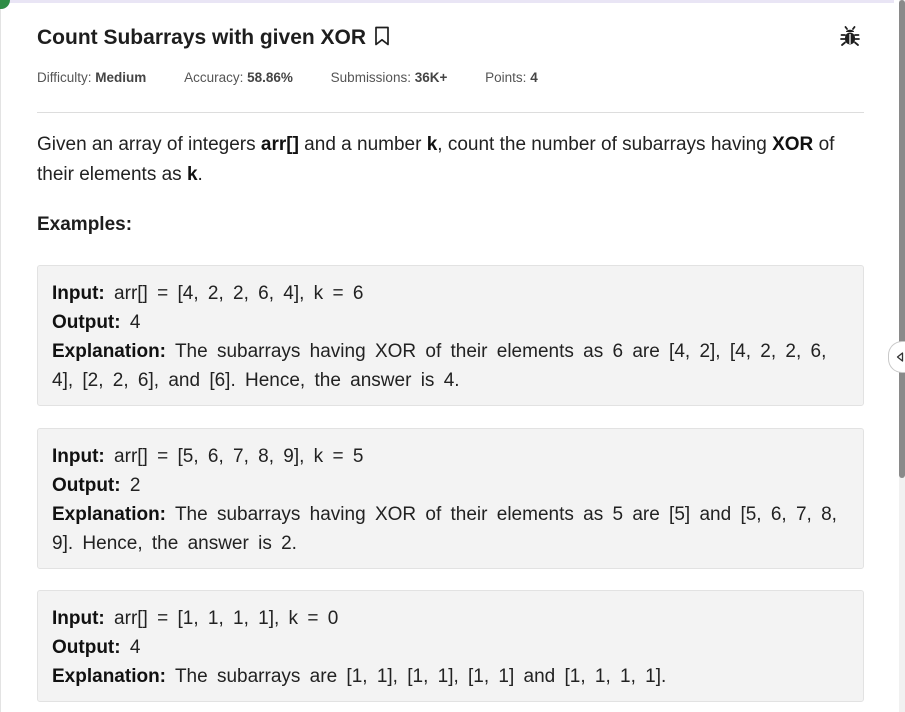 The height and width of the screenshot is (712, 905). I want to click on points-value: 4, so click(534, 77).